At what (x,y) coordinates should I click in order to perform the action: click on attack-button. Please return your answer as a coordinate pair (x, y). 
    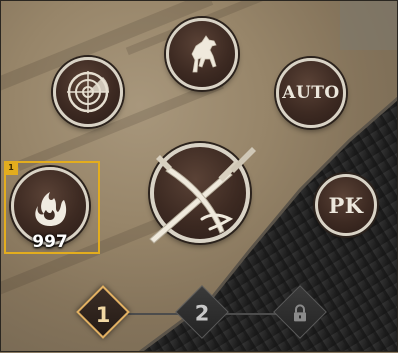
    Looking at the image, I should click on (202, 193).